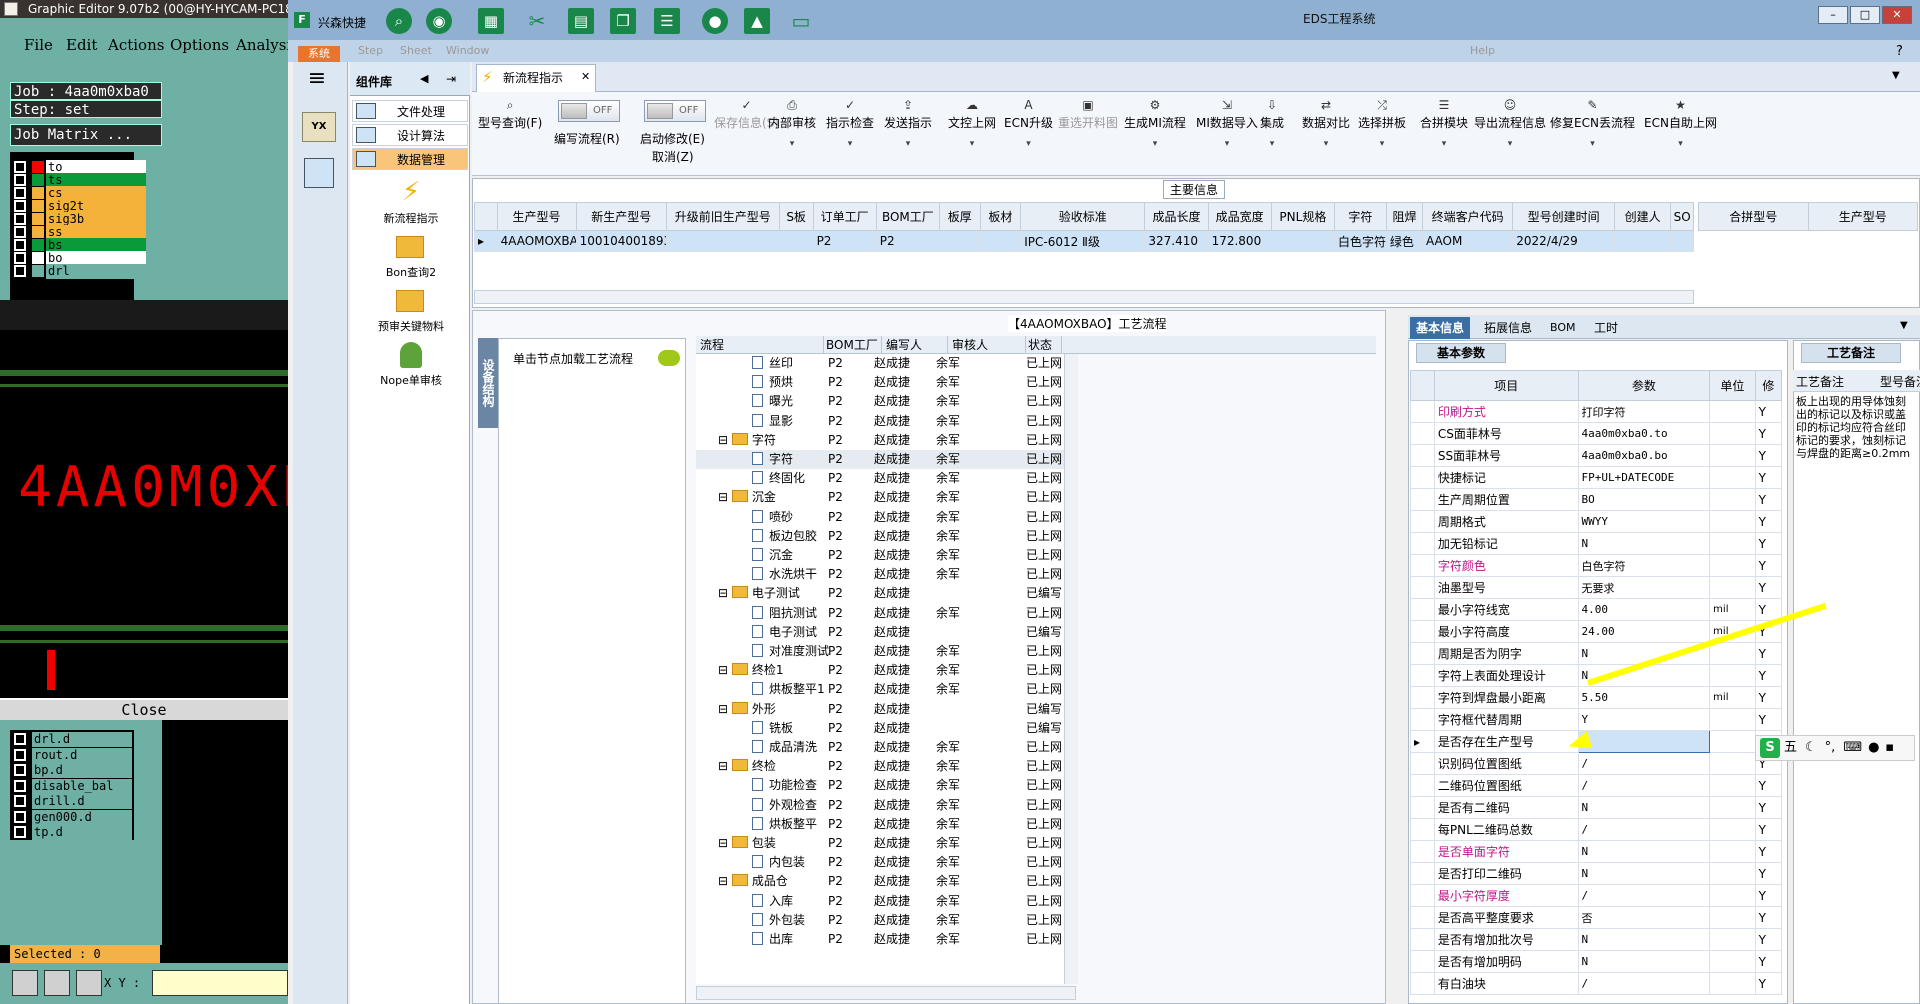 The height and width of the screenshot is (1004, 1920). I want to click on param-value: 24.00, so click(1644, 631).